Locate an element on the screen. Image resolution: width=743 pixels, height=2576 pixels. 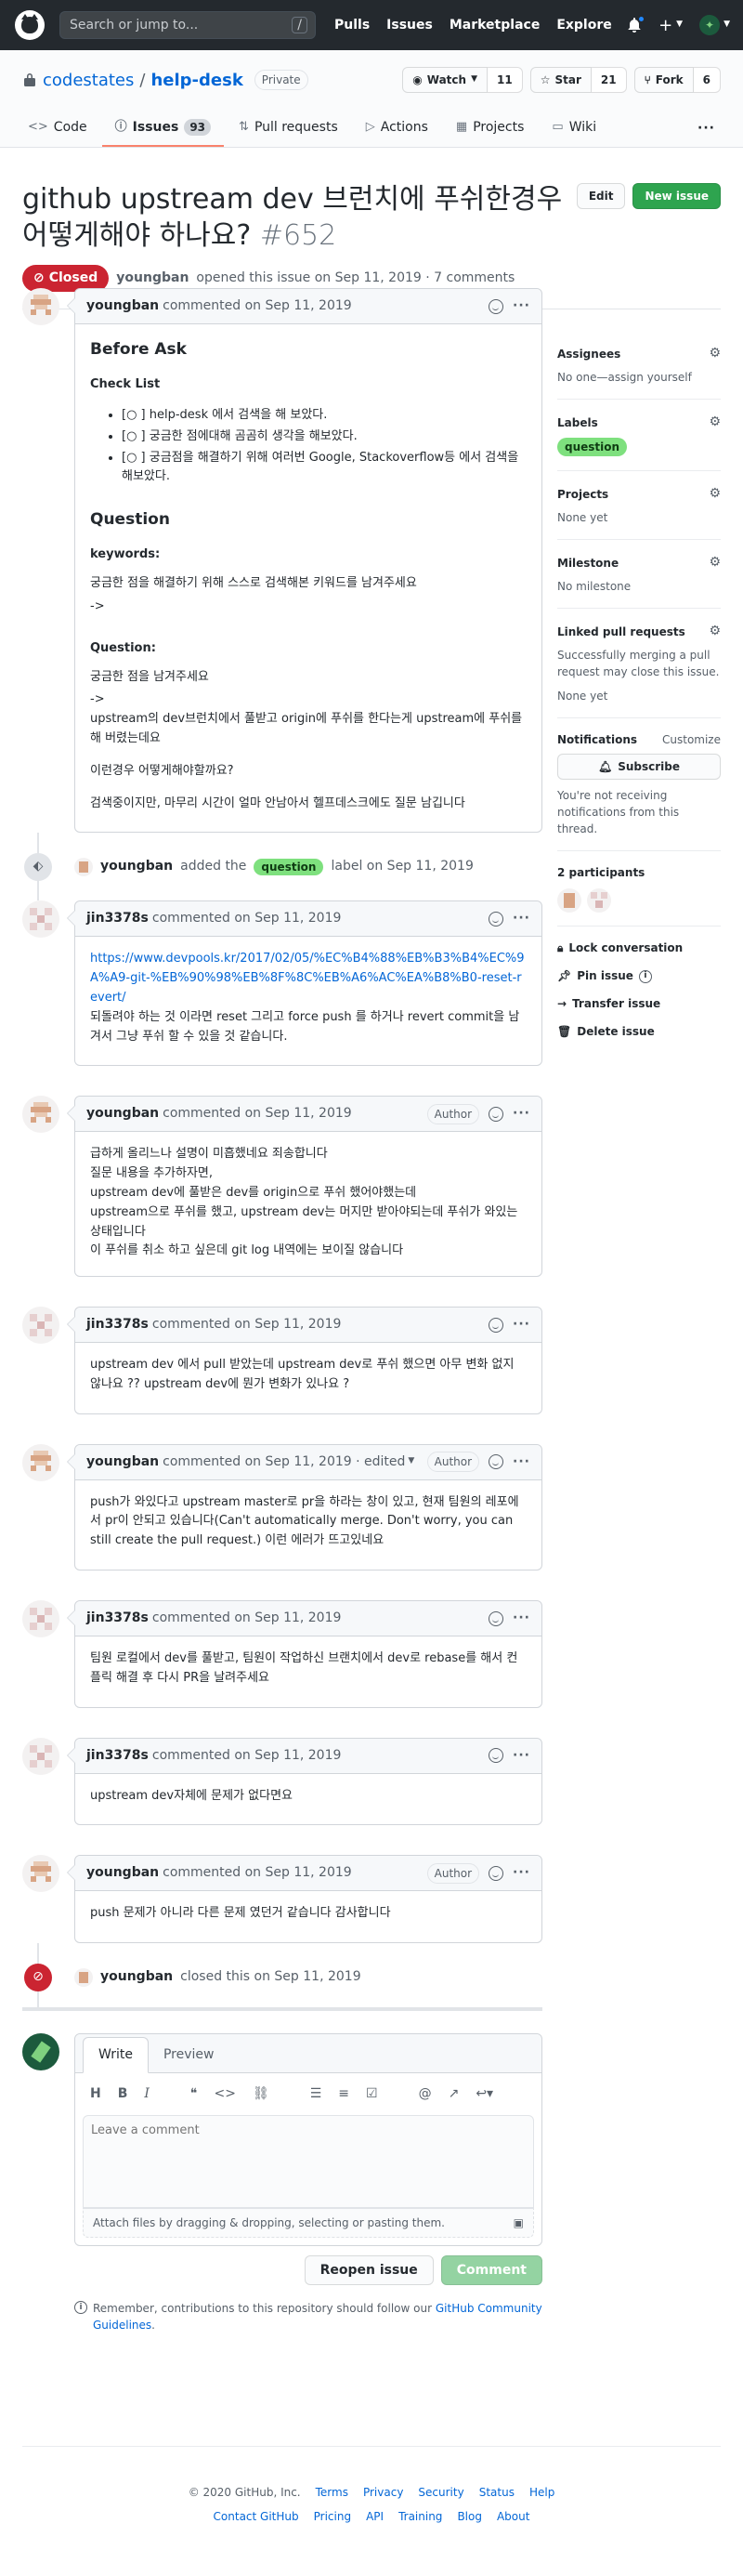
footer-link-terms: Terms is located at coordinates (332, 2492).